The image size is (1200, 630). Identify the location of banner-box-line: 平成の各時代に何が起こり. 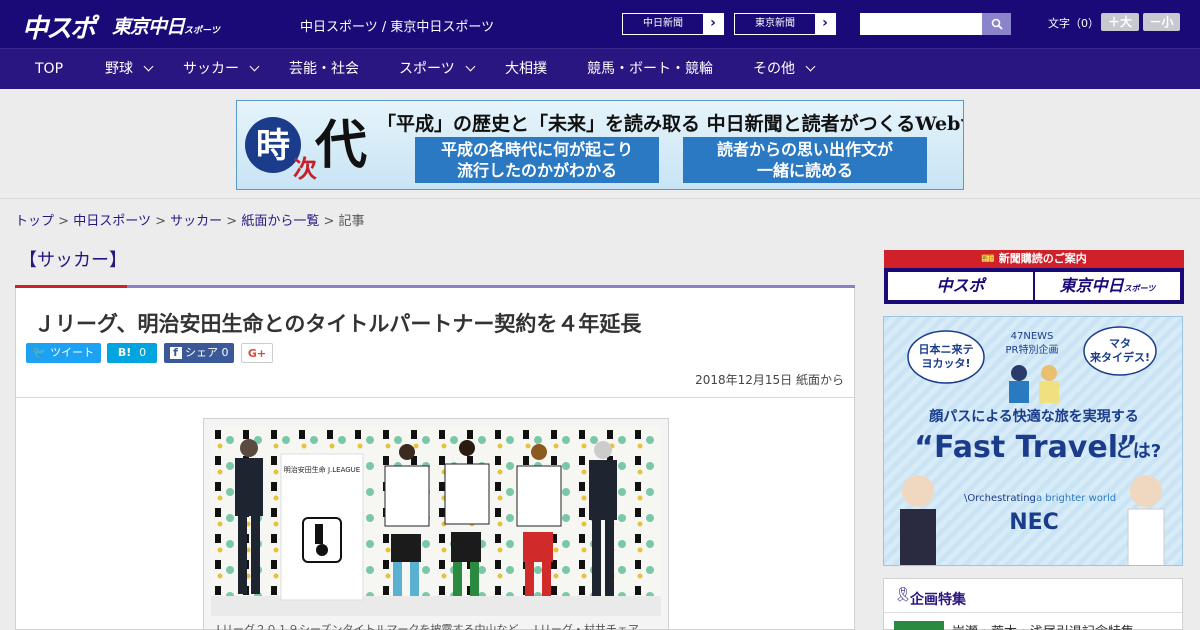
(536, 149).